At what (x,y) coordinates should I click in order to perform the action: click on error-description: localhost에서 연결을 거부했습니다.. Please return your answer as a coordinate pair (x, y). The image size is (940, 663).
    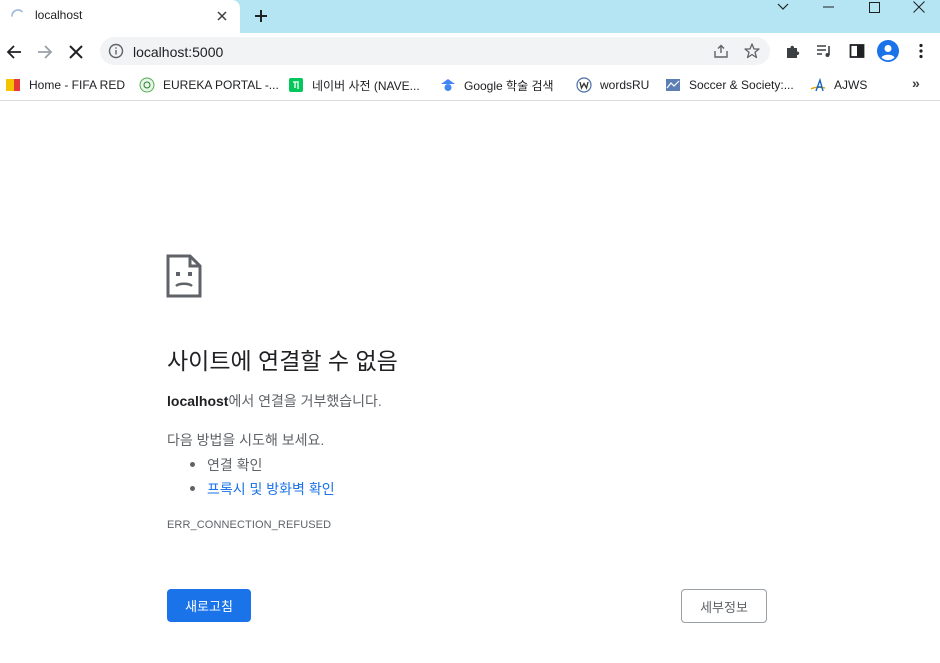
    Looking at the image, I should click on (274, 401).